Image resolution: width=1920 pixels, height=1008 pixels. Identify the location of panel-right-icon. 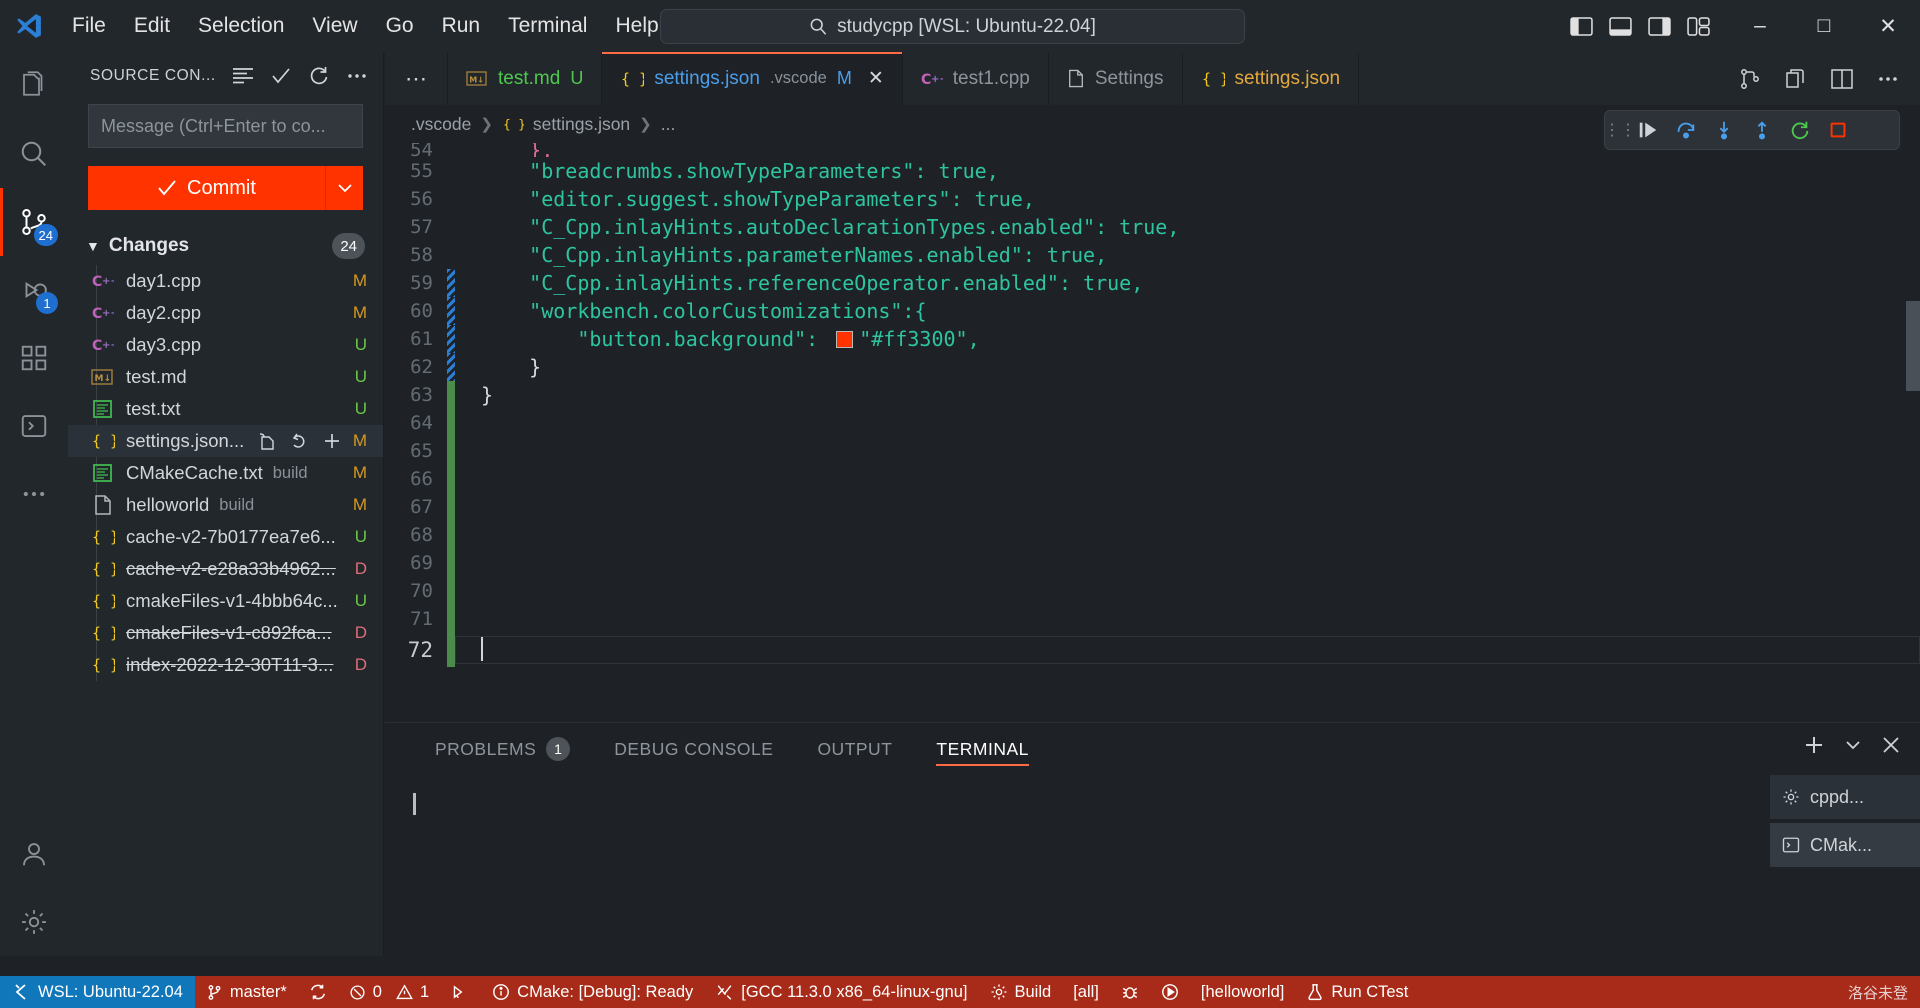
(1659, 26).